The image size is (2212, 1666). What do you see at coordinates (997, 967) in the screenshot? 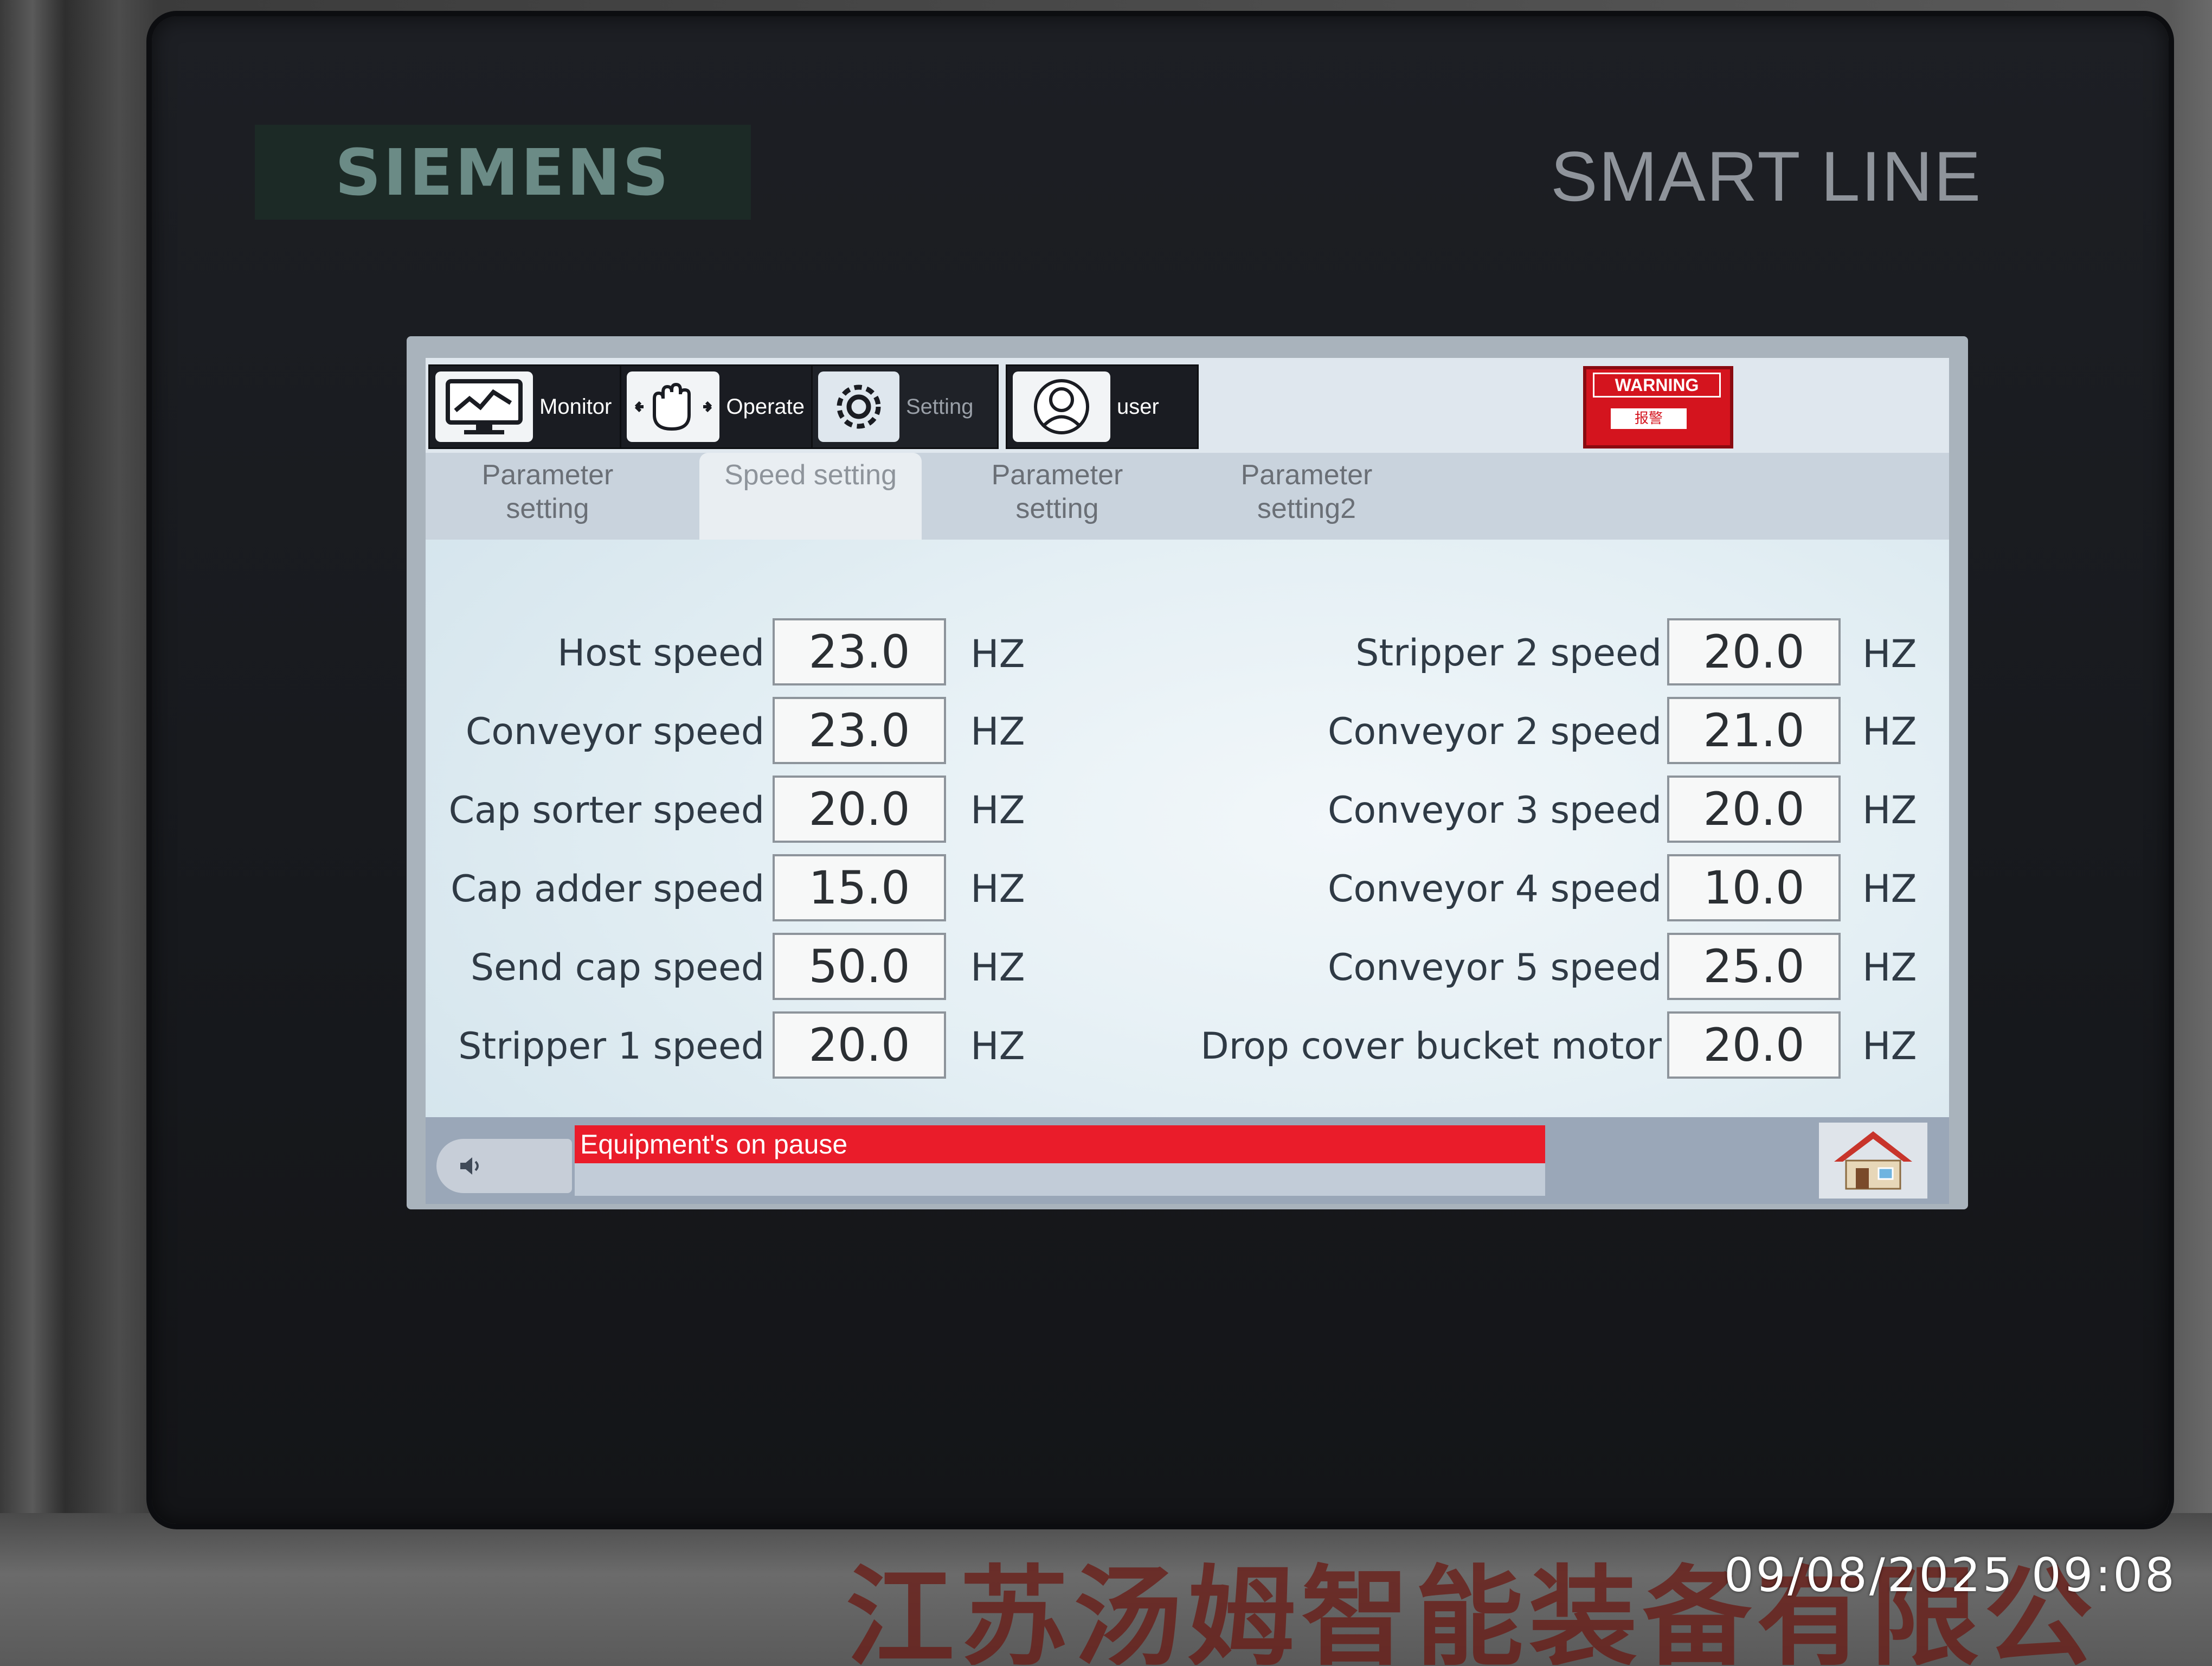
I see `send-cap-speed-unit: HZ` at bounding box center [997, 967].